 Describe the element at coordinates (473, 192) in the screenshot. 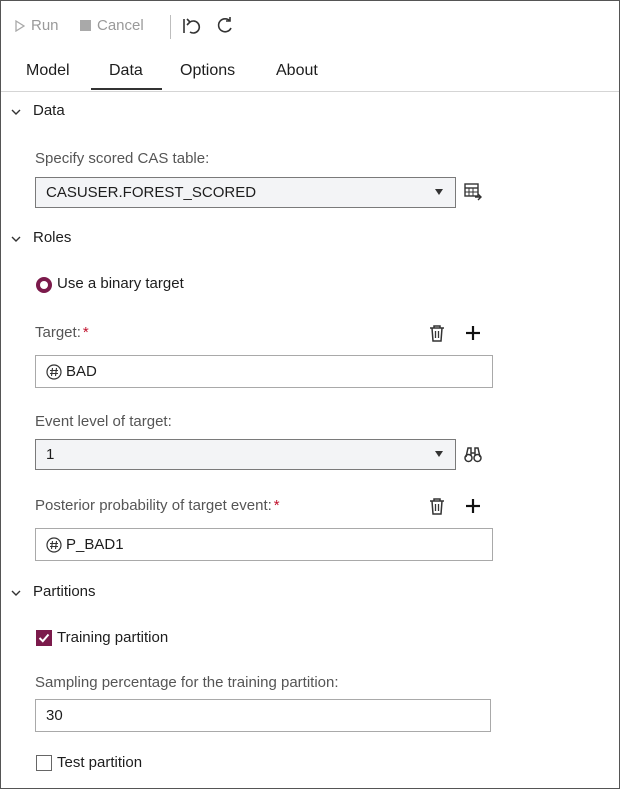

I see `table-browse-icon` at that location.